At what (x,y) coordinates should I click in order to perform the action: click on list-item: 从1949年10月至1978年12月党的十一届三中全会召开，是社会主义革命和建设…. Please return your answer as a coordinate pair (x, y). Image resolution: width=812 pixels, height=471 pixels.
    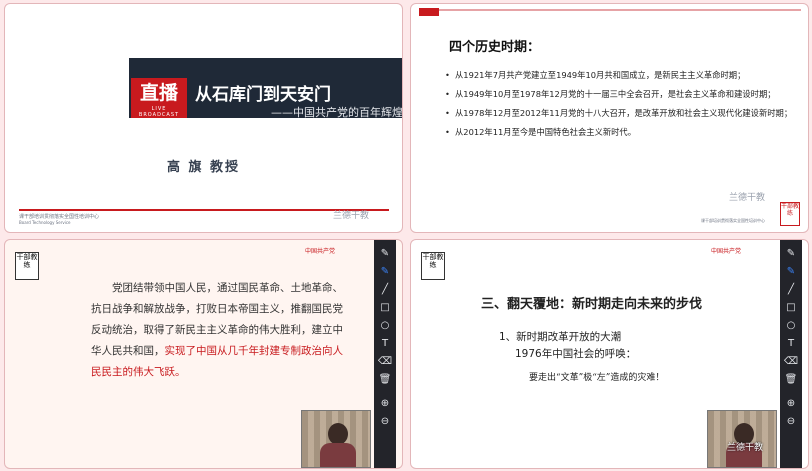
    Looking at the image, I should click on (619, 94).